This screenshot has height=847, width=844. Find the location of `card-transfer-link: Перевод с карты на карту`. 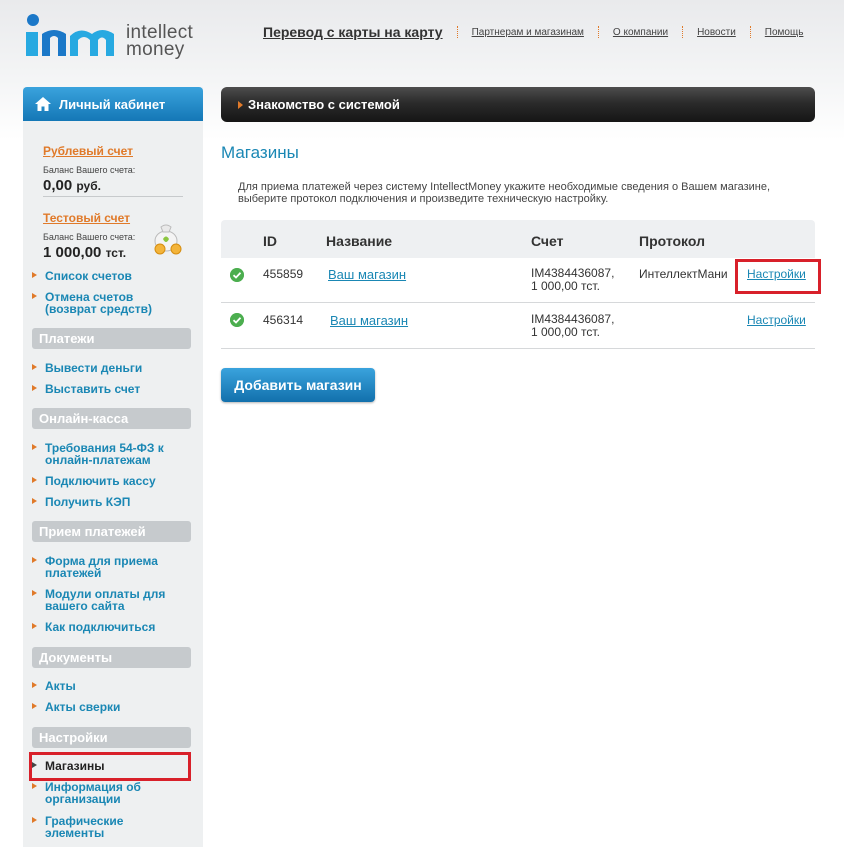

card-transfer-link: Перевод с карты на карту is located at coordinates (353, 32).